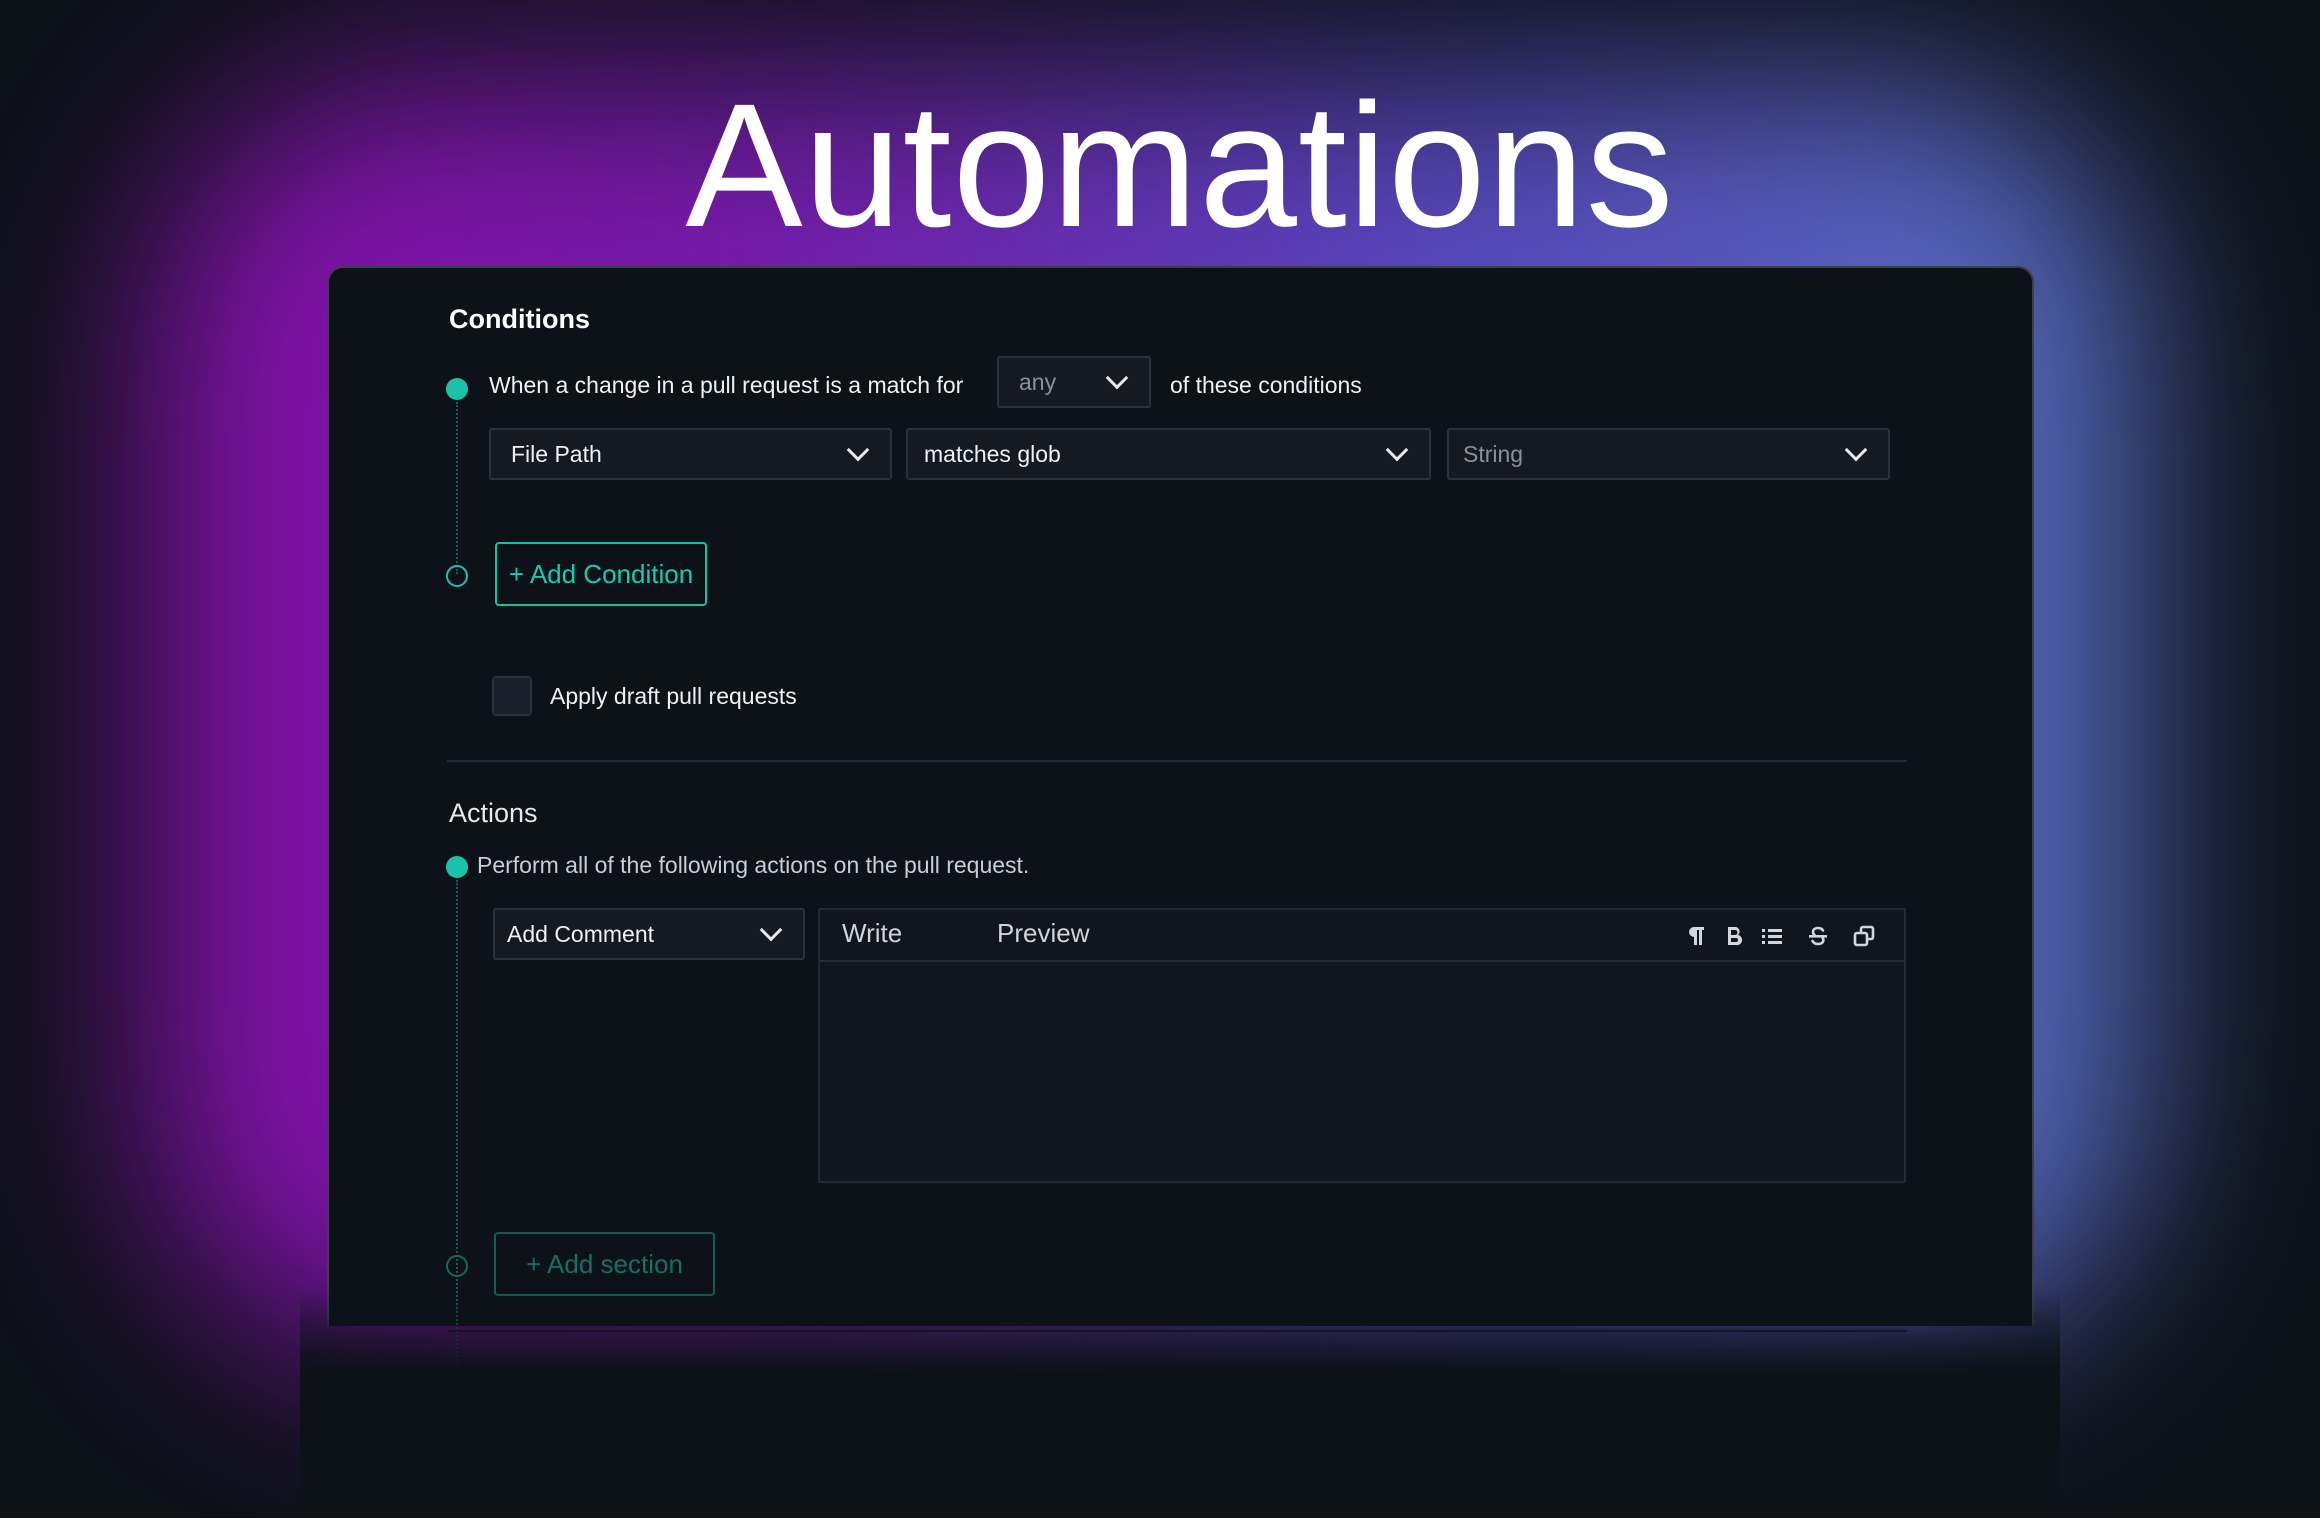 The width and height of the screenshot is (2320, 1518). I want to click on condition-field-select: File Path, so click(690, 454).